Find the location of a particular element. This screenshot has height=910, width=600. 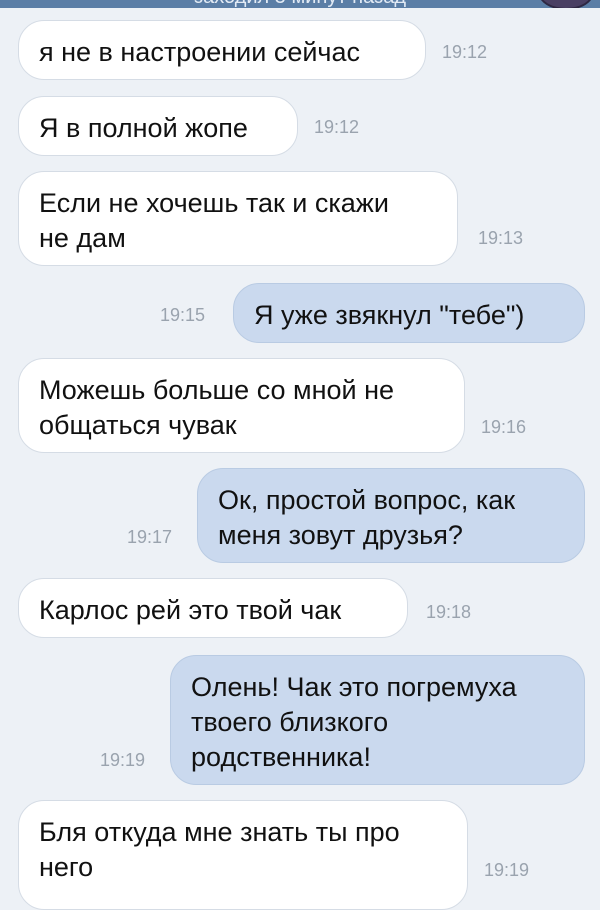

chat-header: заходил 5 минут назад is located at coordinates (300, 4).